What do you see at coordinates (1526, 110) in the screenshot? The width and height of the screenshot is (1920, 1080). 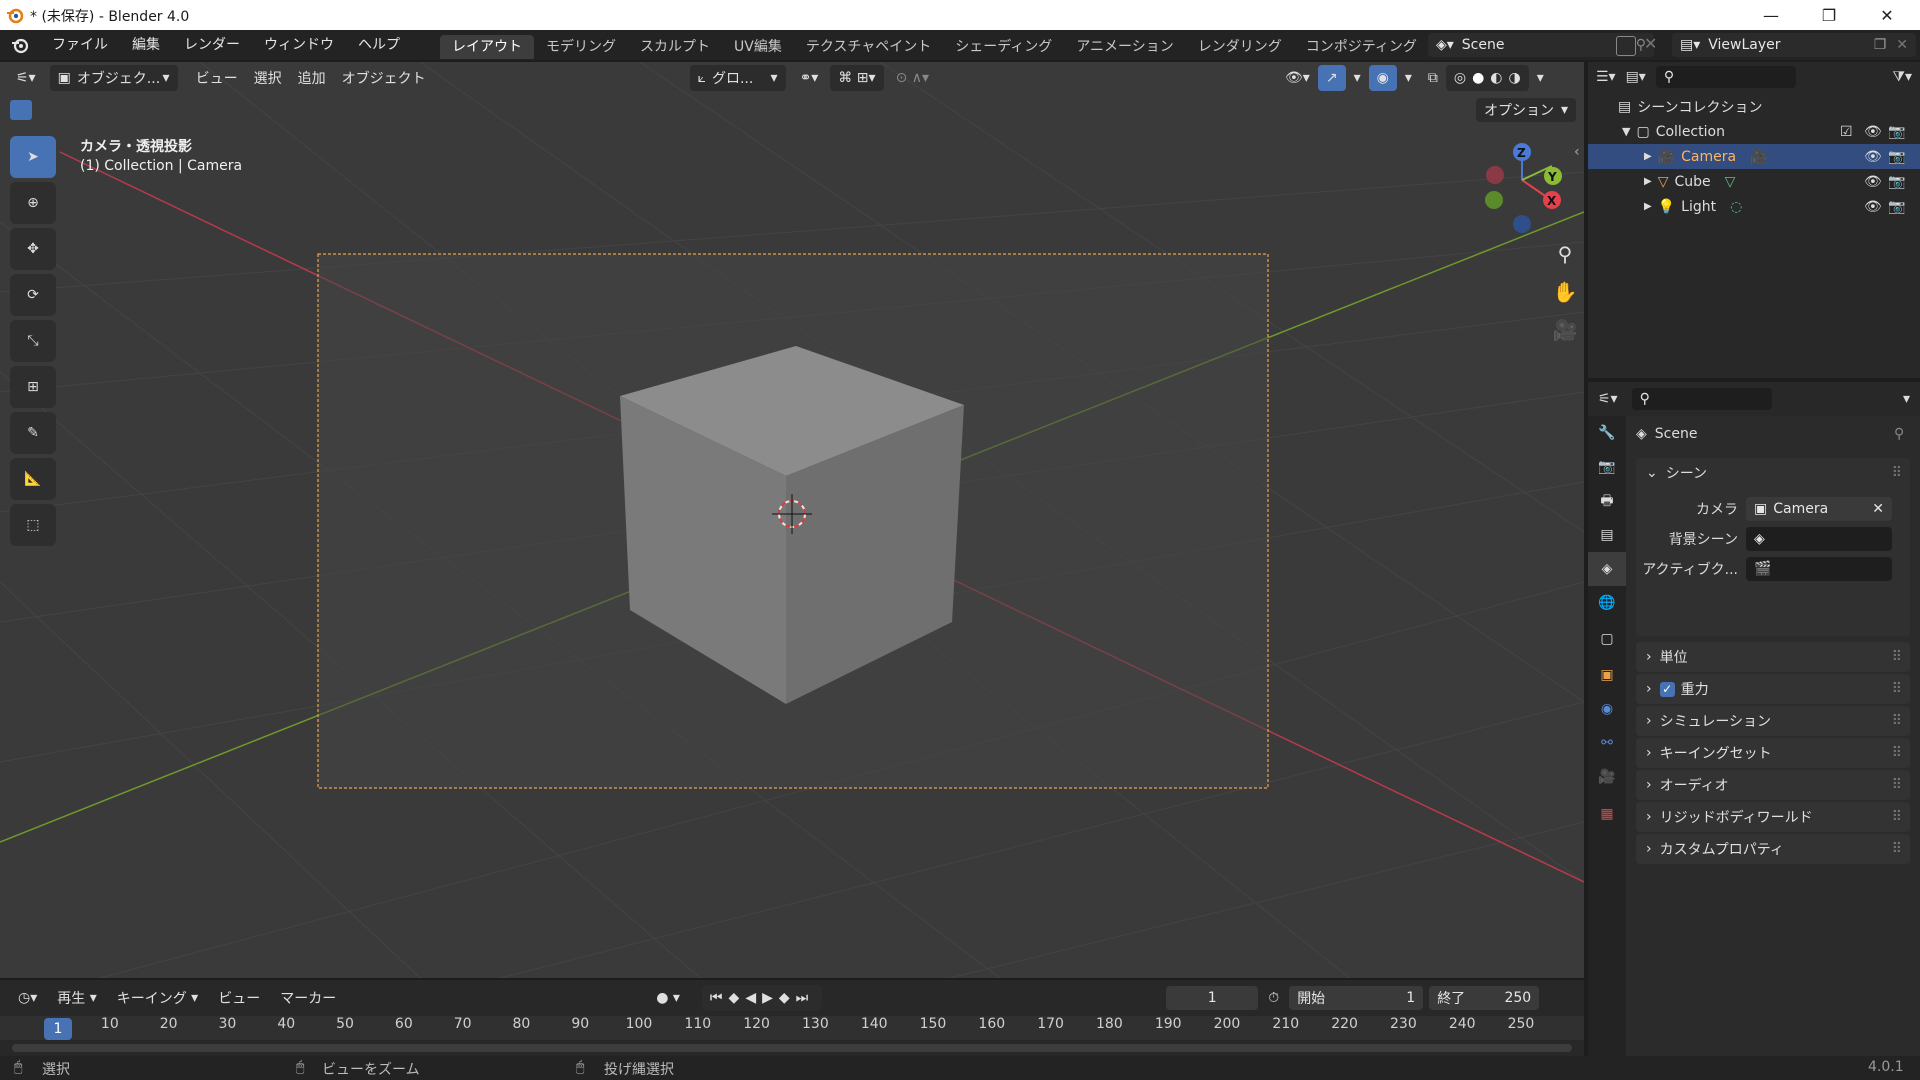 I see `options-dropdown: オプション ▾` at bounding box center [1526, 110].